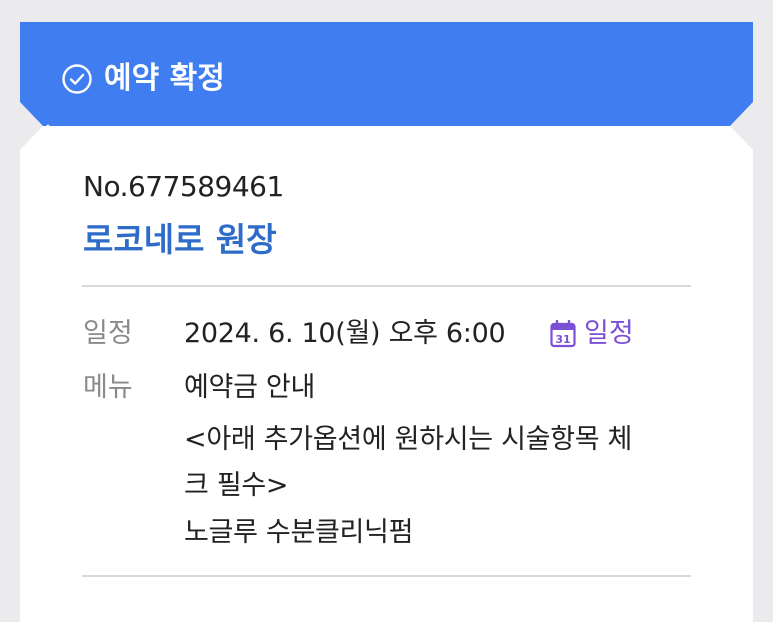 This screenshot has width=773, height=622. What do you see at coordinates (108, 333) in the screenshot?
I see `schedule-label: 일정` at bounding box center [108, 333].